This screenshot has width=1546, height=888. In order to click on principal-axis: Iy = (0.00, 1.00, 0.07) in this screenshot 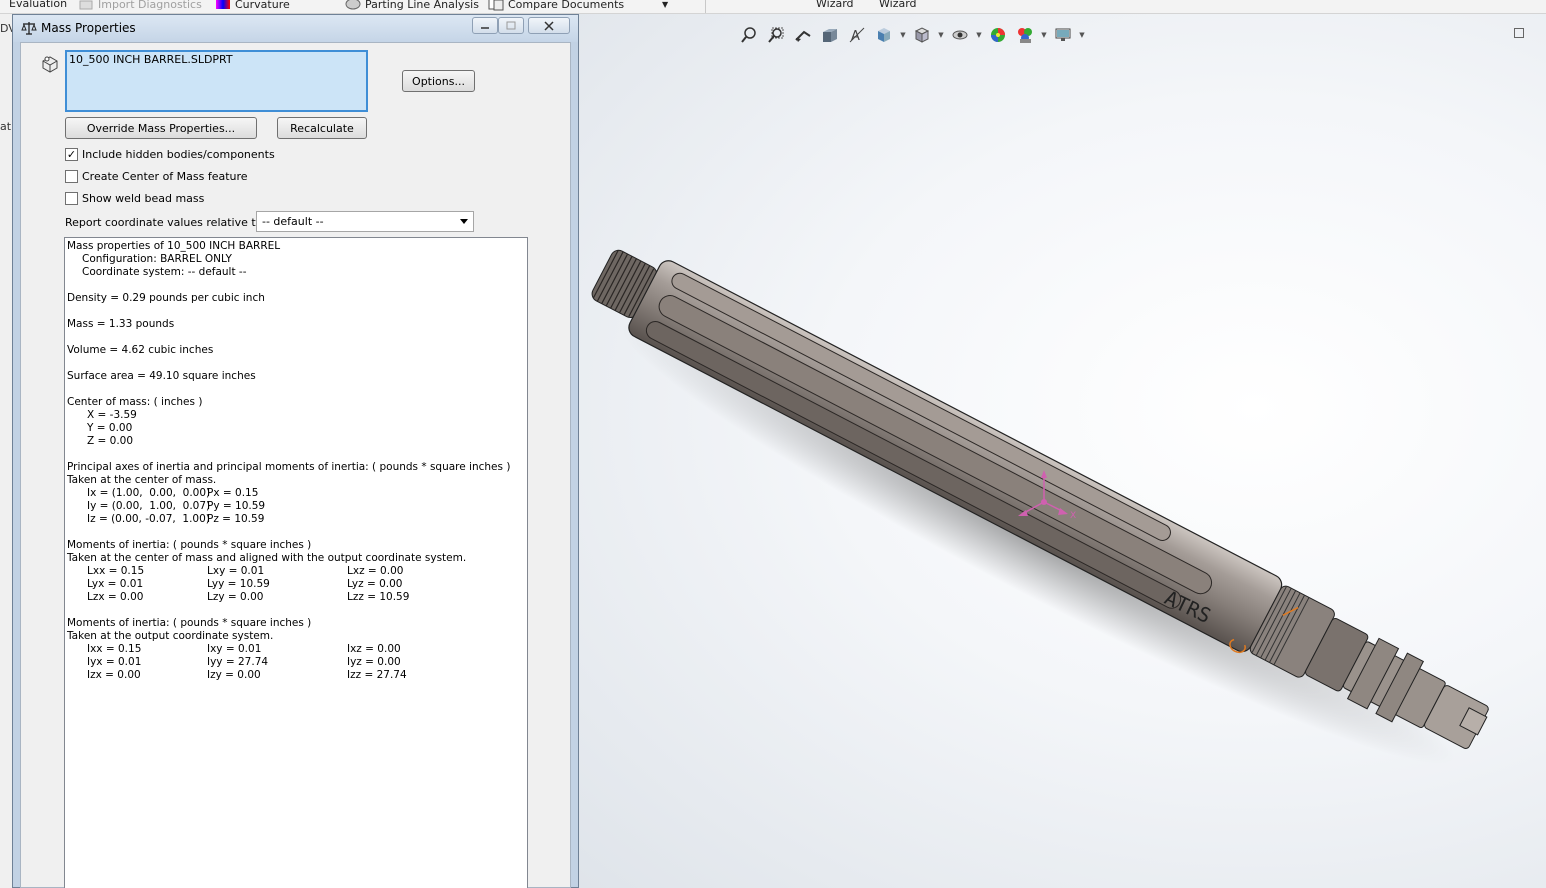, I will do `click(149, 506)`.